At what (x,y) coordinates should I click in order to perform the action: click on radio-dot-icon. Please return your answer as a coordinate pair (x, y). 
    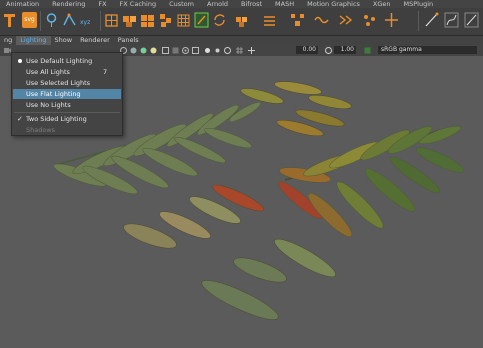
    Looking at the image, I should click on (20, 61).